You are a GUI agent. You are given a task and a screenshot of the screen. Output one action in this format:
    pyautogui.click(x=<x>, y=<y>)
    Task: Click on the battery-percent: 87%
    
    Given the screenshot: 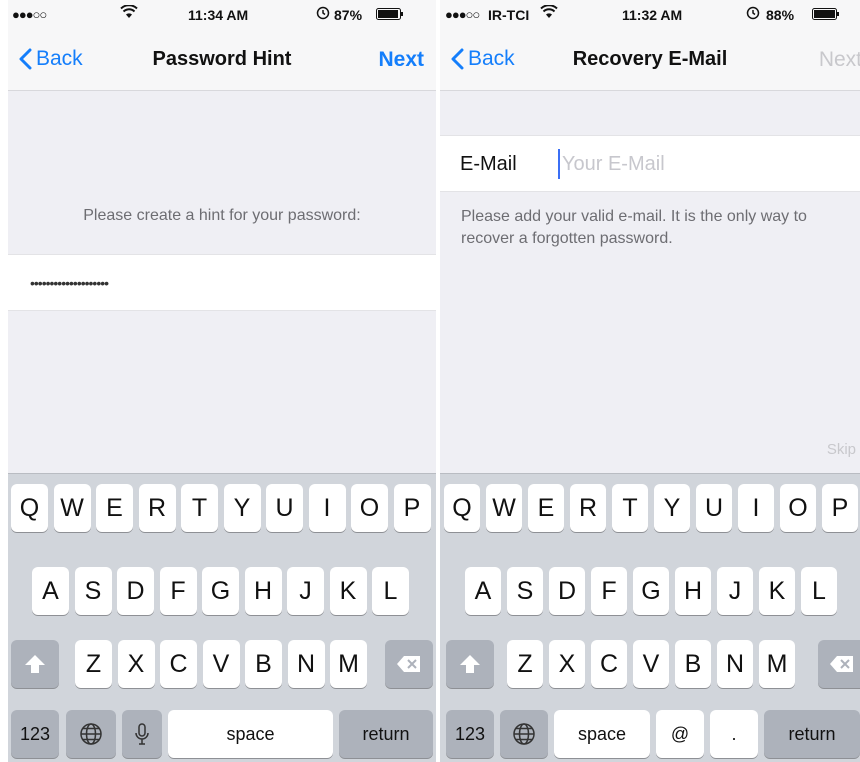 What is the action you would take?
    pyautogui.click(x=348, y=15)
    